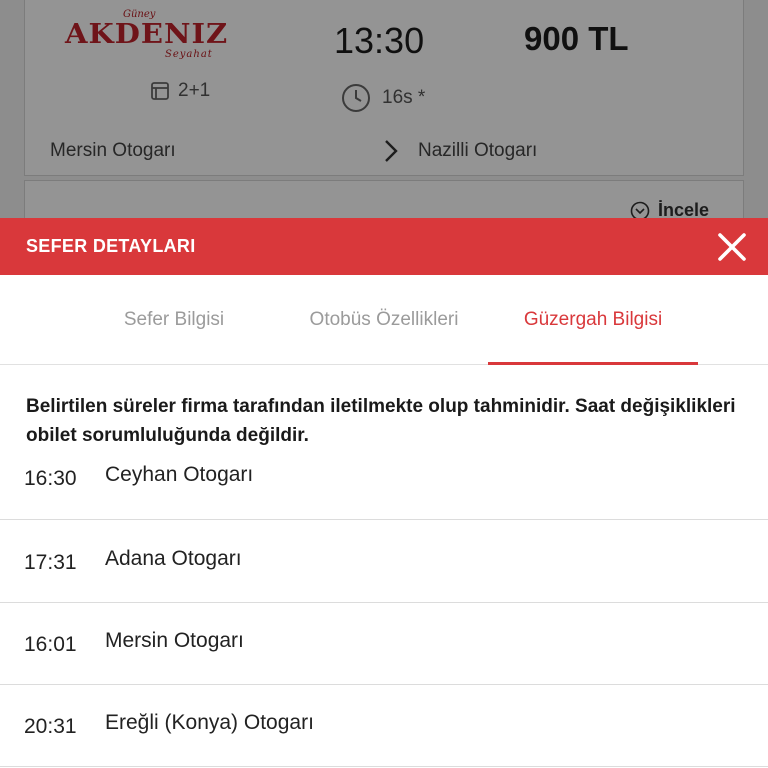 Image resolution: width=768 pixels, height=768 pixels. What do you see at coordinates (174, 320) in the screenshot?
I see `tab-trip-info: Sefer Bilgisi` at bounding box center [174, 320].